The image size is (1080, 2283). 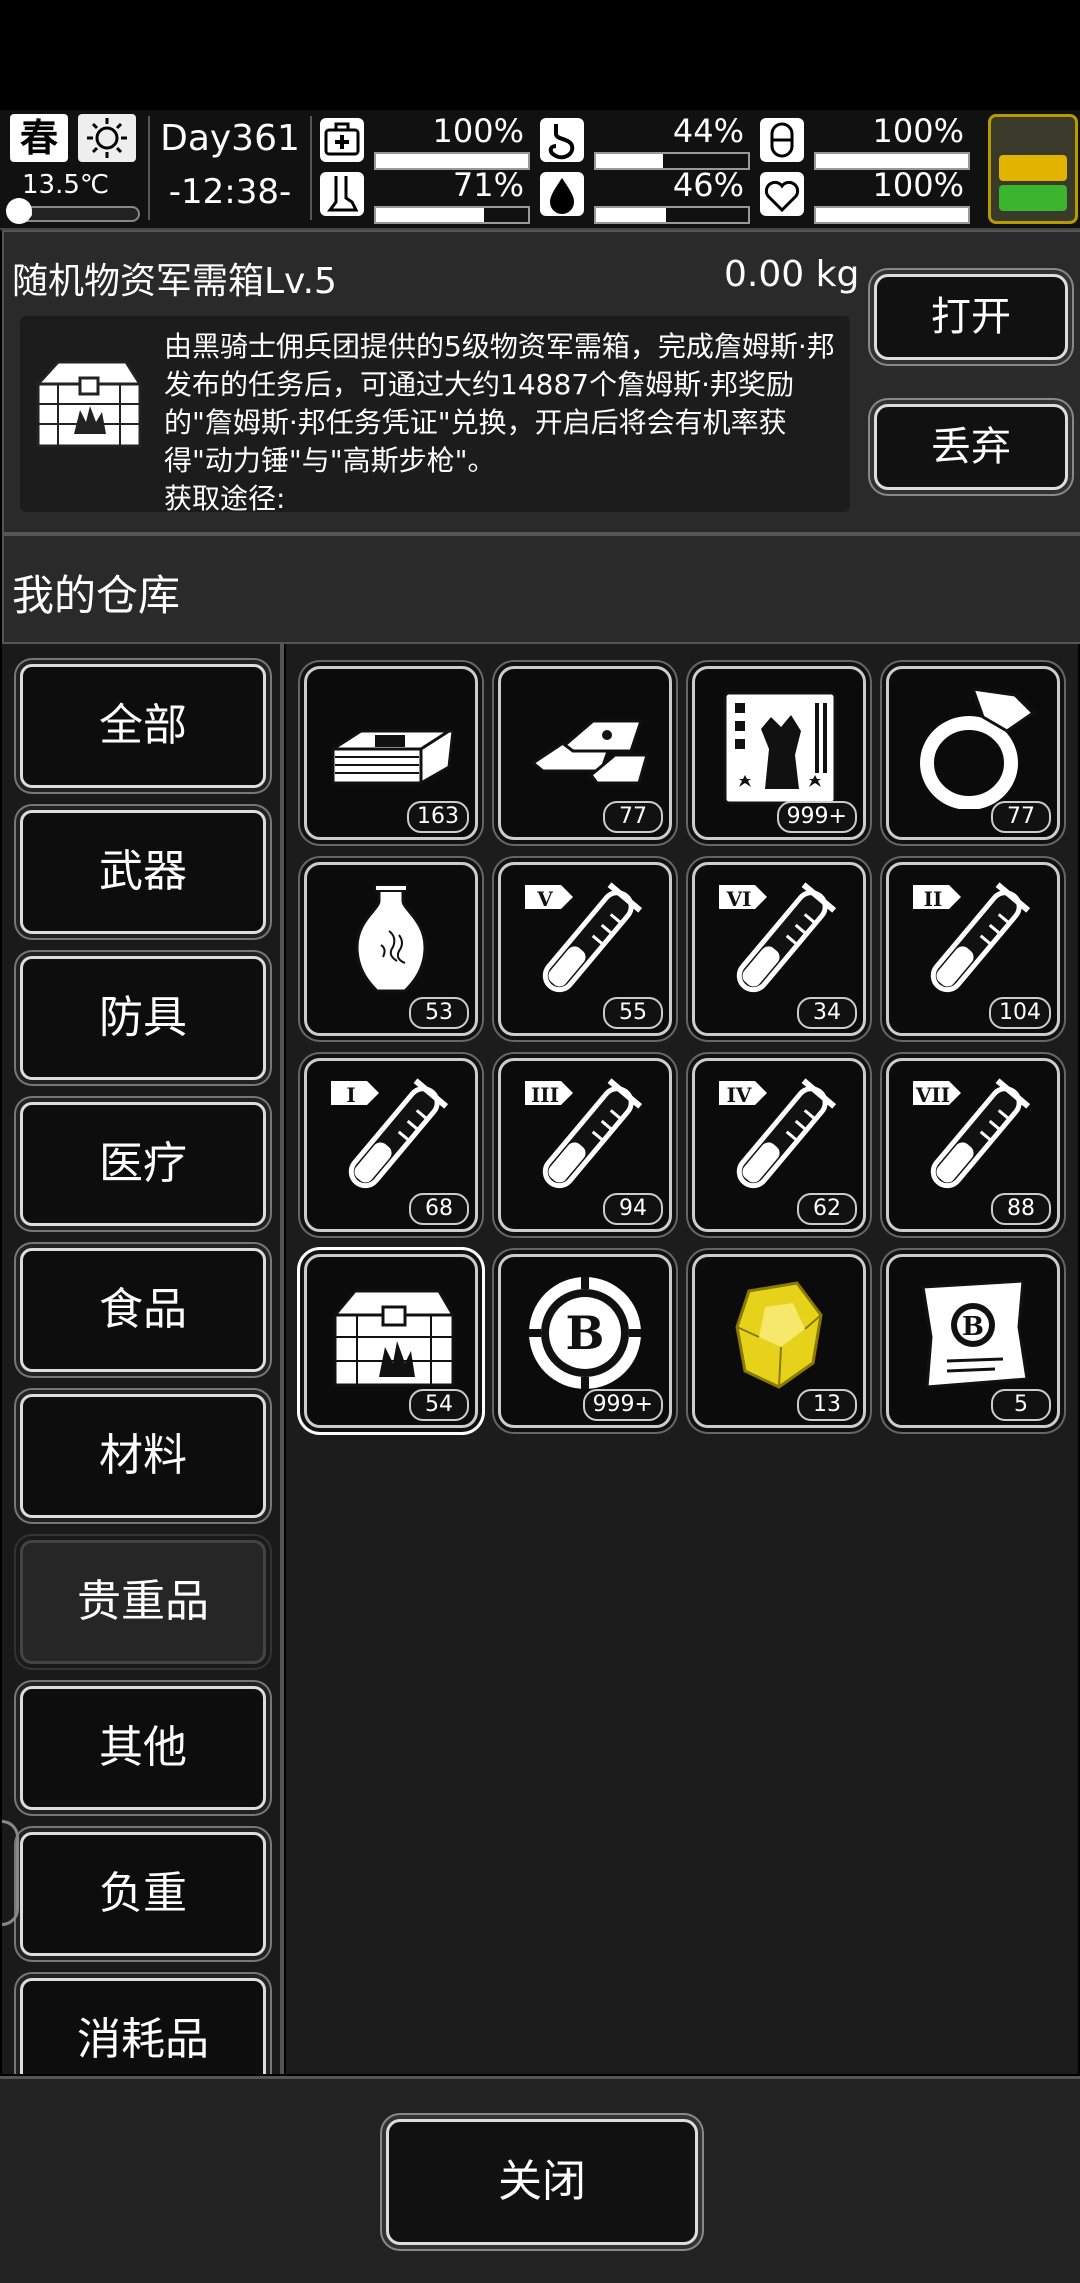 I want to click on svg-text: I, so click(x=350, y=1095).